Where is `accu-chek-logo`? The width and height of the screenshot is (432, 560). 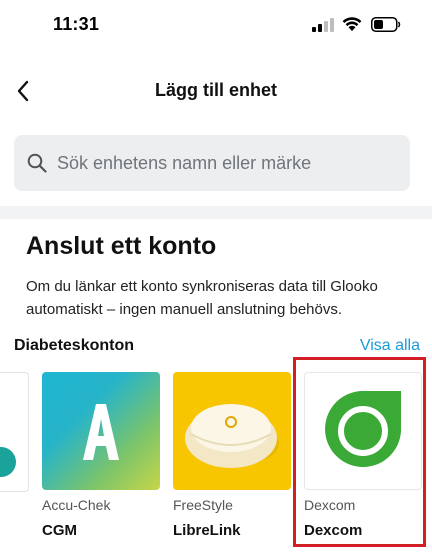 accu-chek-logo is located at coordinates (101, 431).